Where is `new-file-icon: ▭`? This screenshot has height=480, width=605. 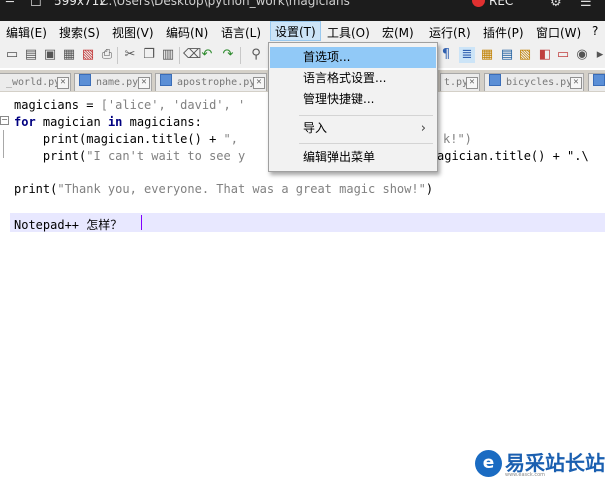
new-file-icon: ▭ is located at coordinates (12, 55).